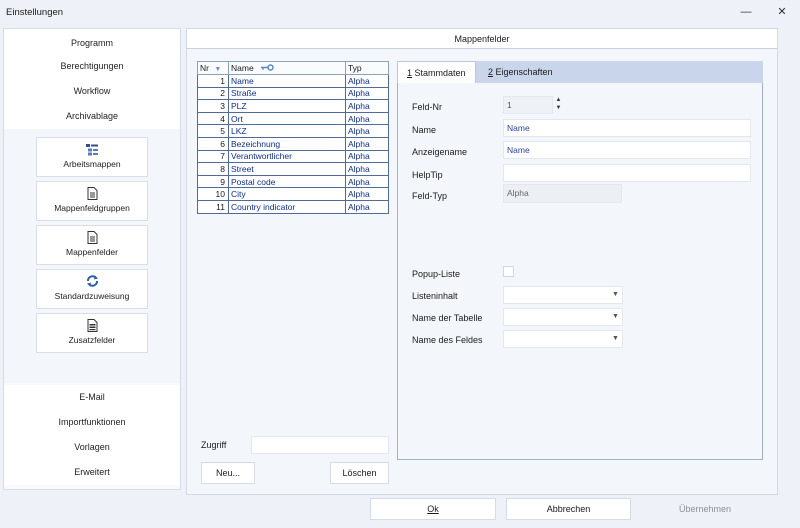  Describe the element at coordinates (367, 68) in the screenshot. I see `column-header-typ: Typ` at that location.